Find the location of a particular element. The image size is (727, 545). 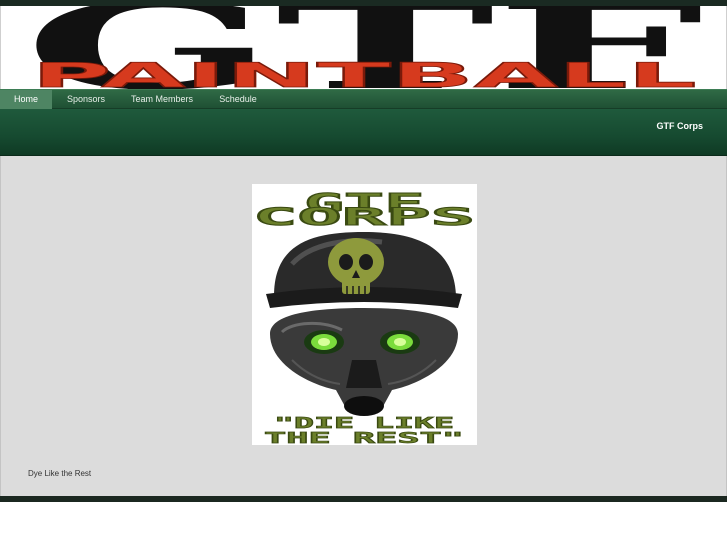

gtf-corps-poster: GTF CORPS "DIE LIKE THE REST" is located at coordinates (364, 315).